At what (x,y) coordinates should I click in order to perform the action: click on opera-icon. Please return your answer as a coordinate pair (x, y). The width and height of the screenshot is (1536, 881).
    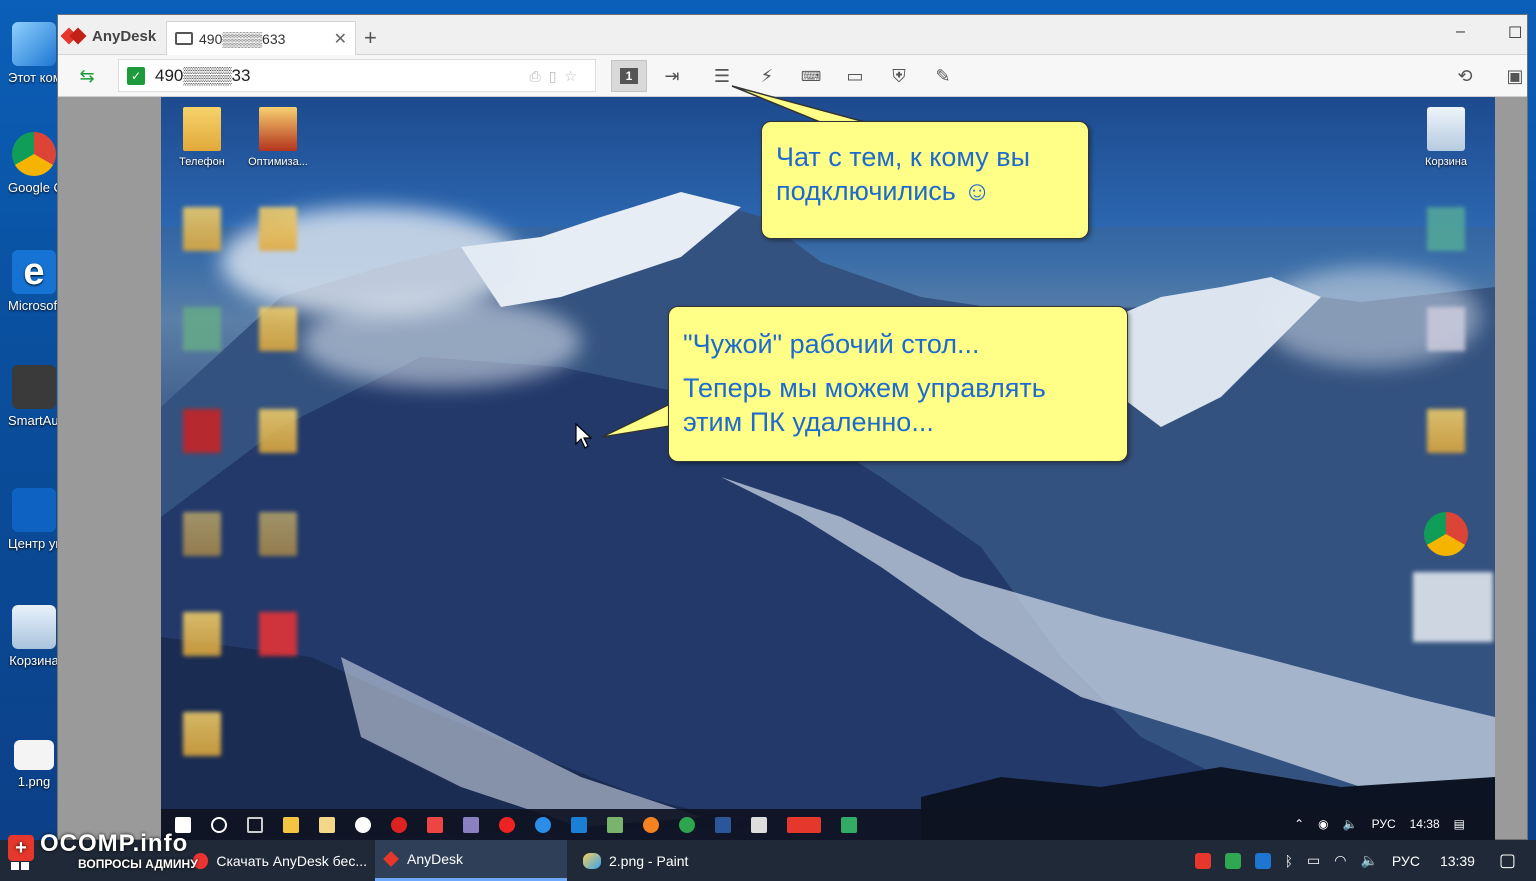
    Looking at the image, I should click on (507, 825).